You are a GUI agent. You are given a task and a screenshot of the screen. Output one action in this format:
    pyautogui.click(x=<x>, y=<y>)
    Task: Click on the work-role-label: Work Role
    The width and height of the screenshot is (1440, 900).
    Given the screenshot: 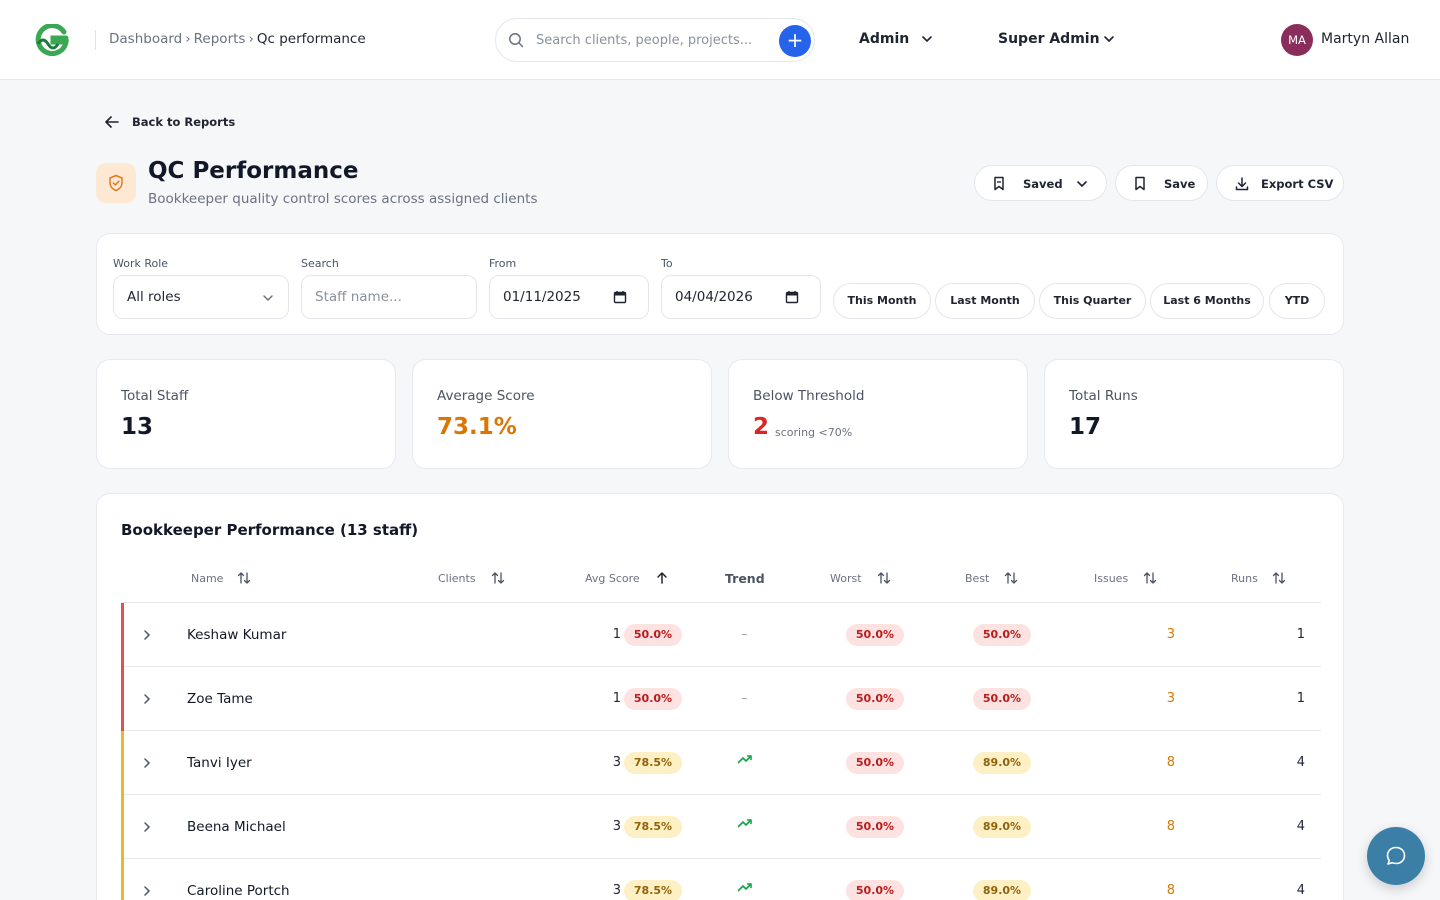 What is the action you would take?
    pyautogui.click(x=141, y=263)
    